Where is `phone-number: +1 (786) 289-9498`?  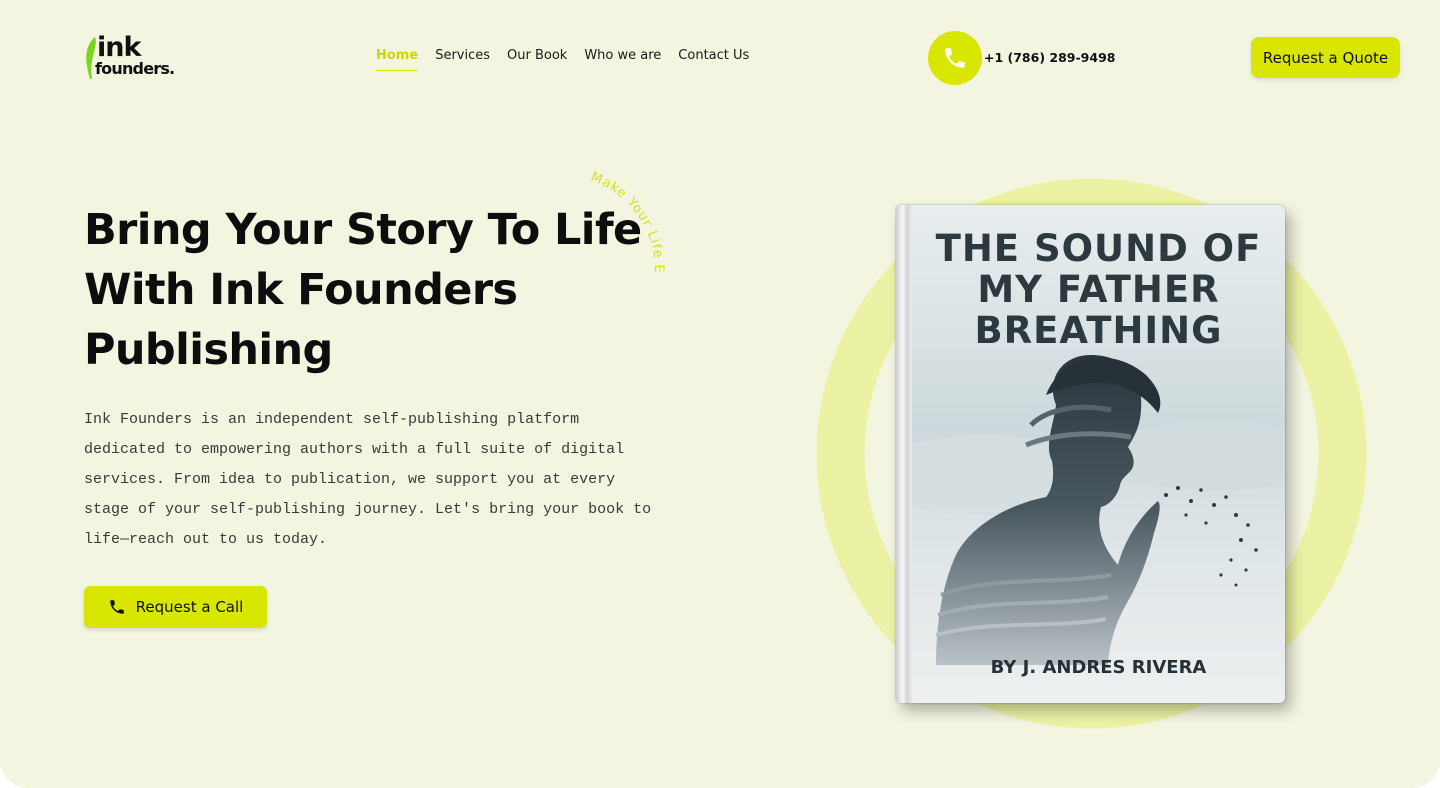 phone-number: +1 (786) 289-9498 is located at coordinates (1049, 57).